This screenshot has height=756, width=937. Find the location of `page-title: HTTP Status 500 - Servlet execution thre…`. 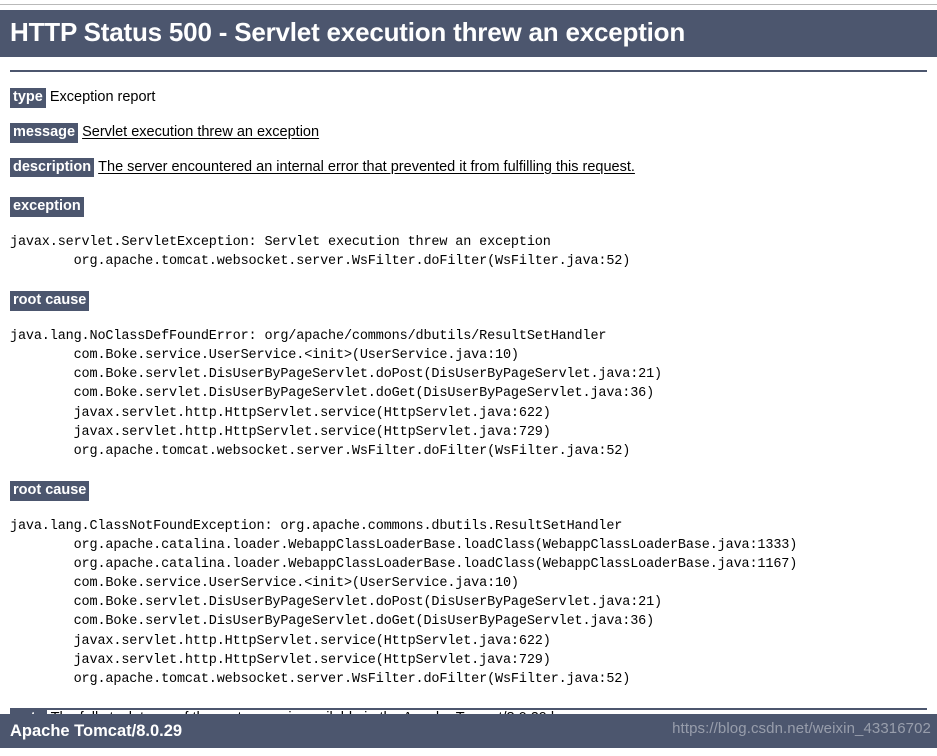

page-title: HTTP Status 500 - Servlet execution thre… is located at coordinates (468, 34).